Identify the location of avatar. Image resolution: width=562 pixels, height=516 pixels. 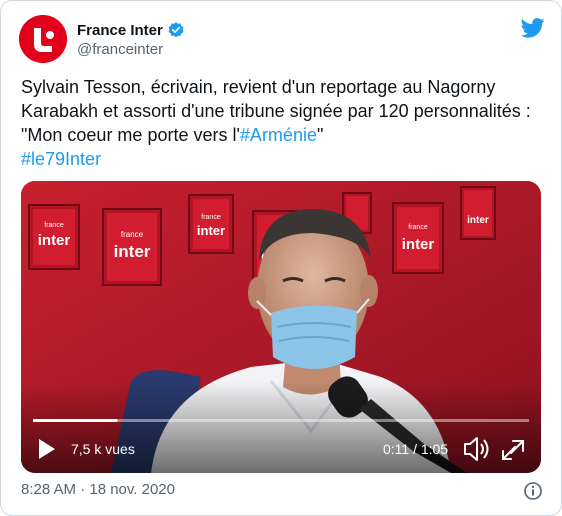
(43, 39).